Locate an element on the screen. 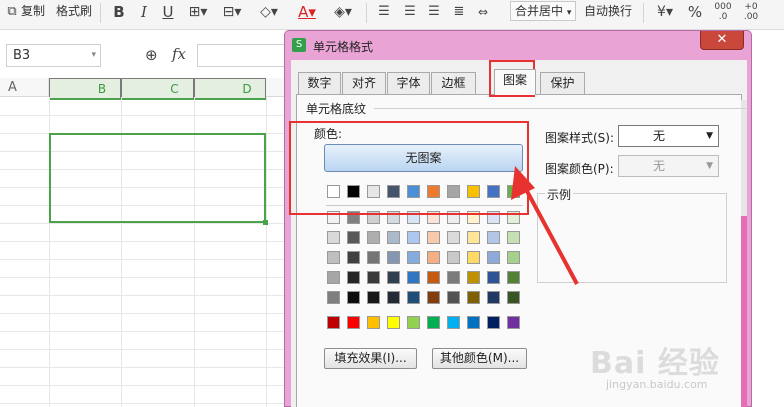  copy-button: 复制 is located at coordinates (33, 12).